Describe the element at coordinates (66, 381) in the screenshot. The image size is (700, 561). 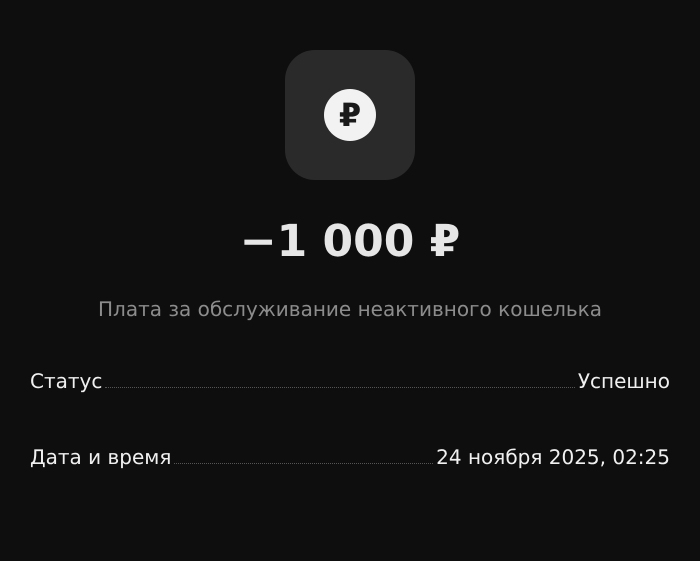
I see `detail-label: Статус` at that location.